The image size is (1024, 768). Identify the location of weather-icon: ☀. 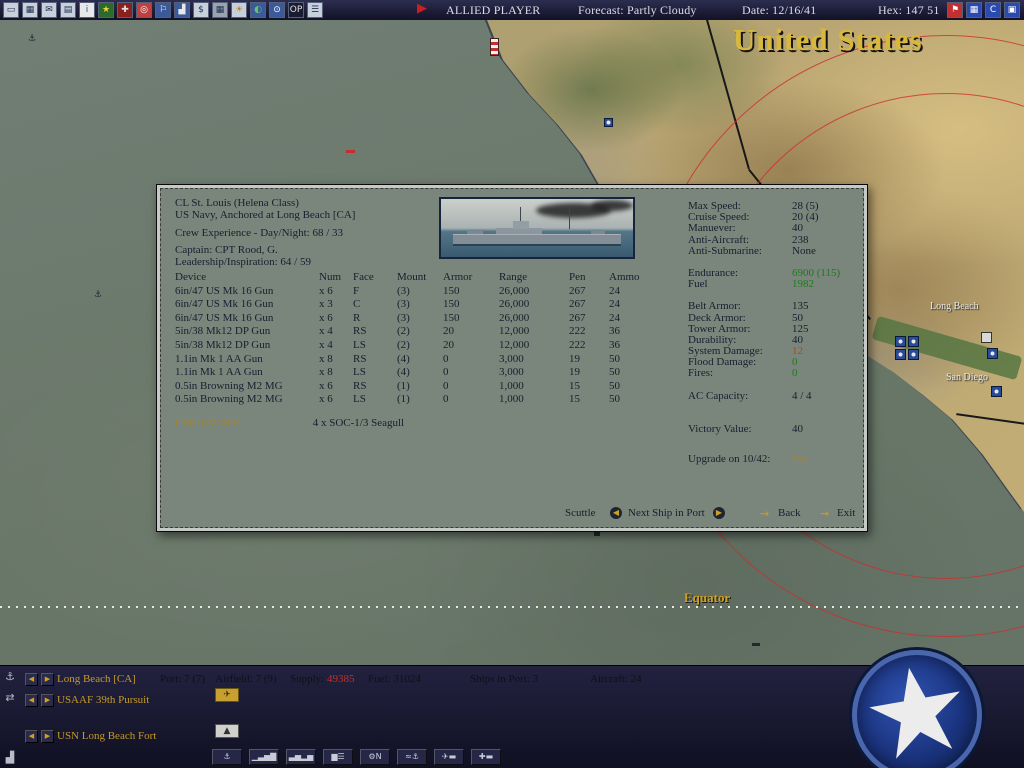
(239, 10).